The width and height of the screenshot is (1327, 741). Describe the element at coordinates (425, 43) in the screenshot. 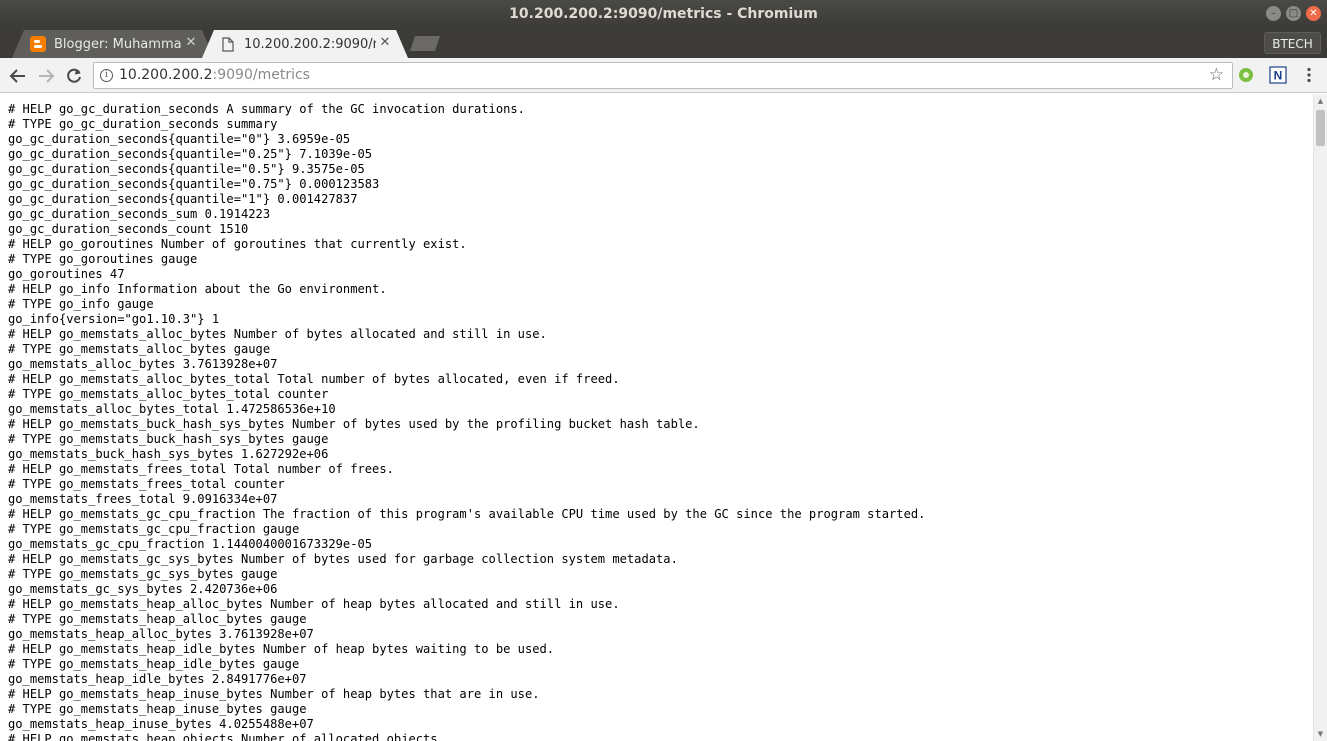

I see `new-tab-button` at that location.